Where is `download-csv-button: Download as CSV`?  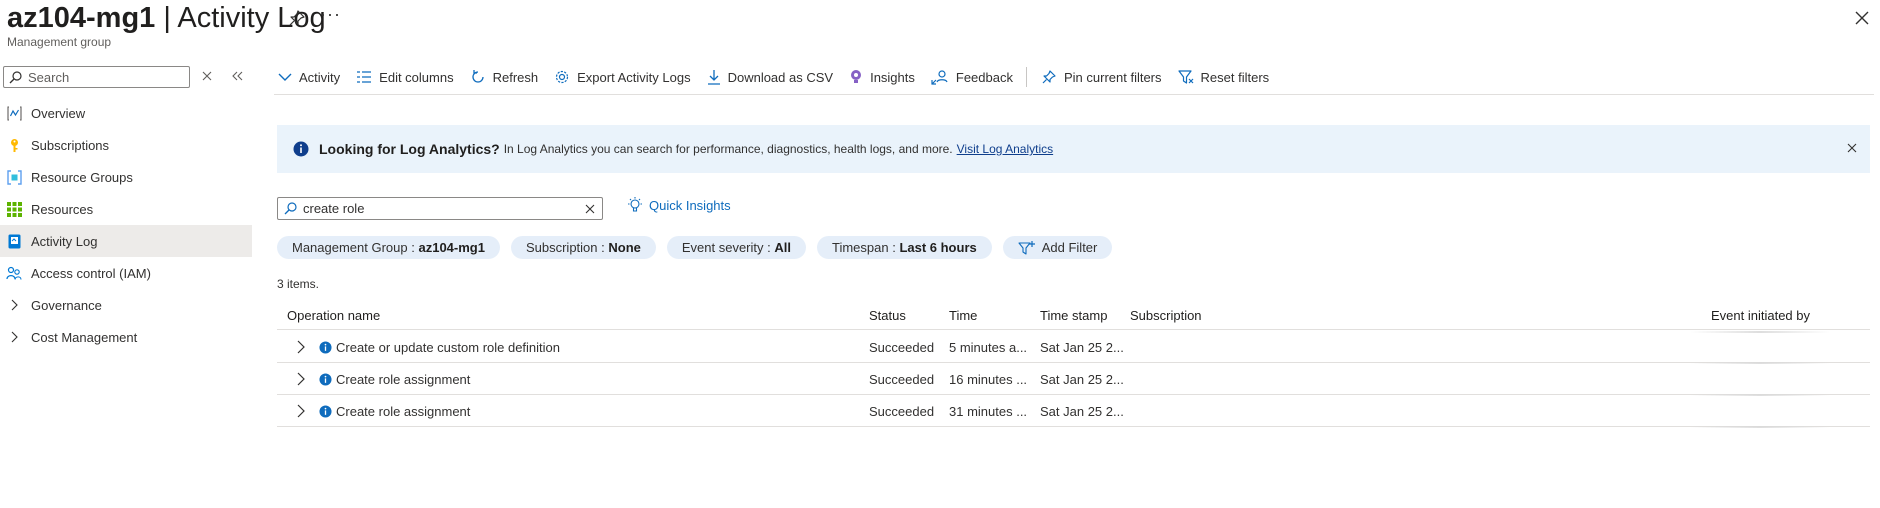 download-csv-button: Download as CSV is located at coordinates (770, 77).